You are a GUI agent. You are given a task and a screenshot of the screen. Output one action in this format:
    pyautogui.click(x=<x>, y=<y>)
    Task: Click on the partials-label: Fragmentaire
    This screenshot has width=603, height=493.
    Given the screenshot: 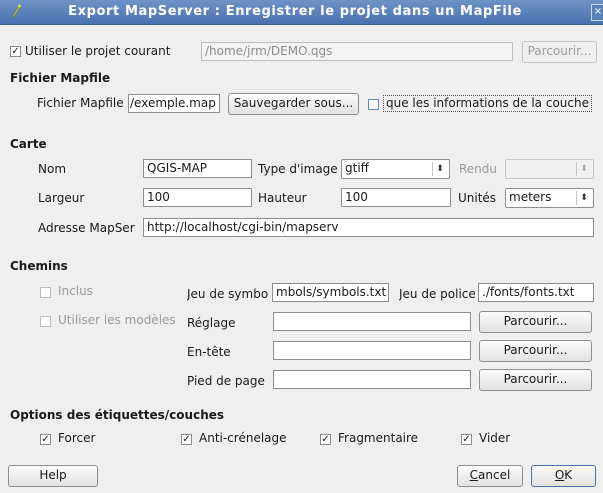 What is the action you would take?
    pyautogui.click(x=378, y=438)
    